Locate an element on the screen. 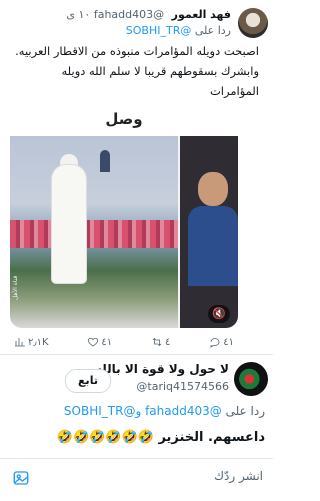  heart-icon is located at coordinates (93, 342).